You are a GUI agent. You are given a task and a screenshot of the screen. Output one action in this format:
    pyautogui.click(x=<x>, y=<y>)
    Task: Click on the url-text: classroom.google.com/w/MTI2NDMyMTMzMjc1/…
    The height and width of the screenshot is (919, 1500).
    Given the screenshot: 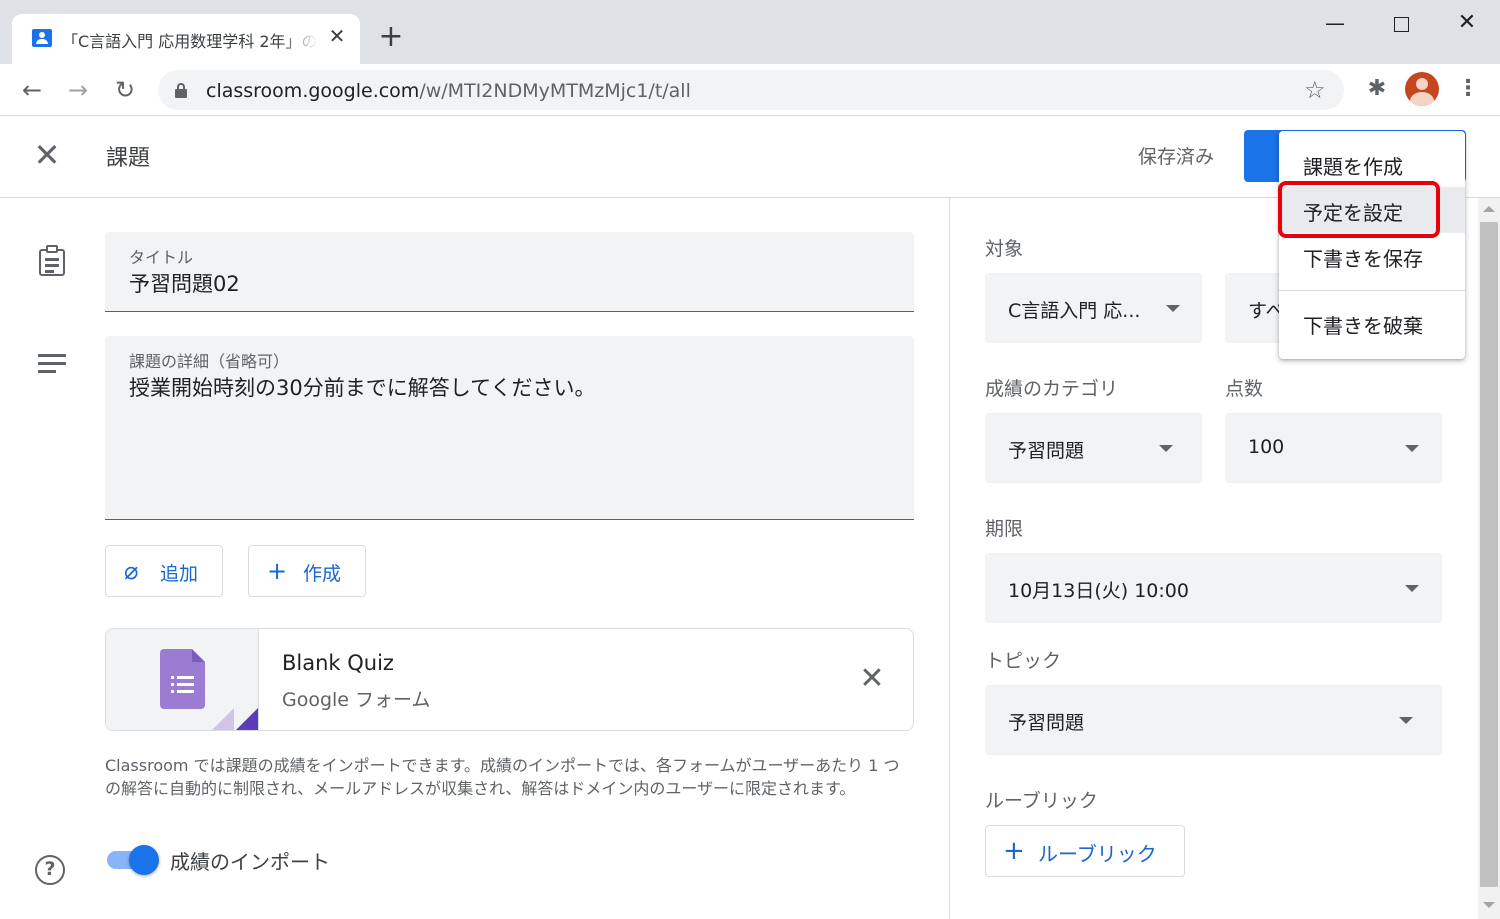 What is the action you would take?
    pyautogui.click(x=448, y=91)
    